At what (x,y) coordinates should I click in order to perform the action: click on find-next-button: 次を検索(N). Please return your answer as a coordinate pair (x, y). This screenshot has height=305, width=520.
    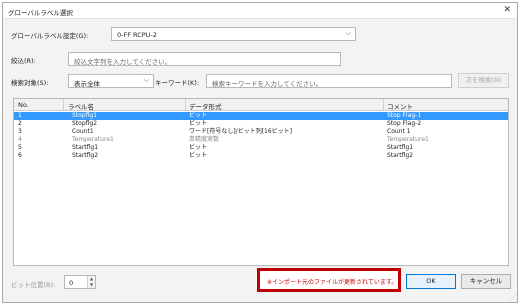
    Looking at the image, I should click on (483, 80).